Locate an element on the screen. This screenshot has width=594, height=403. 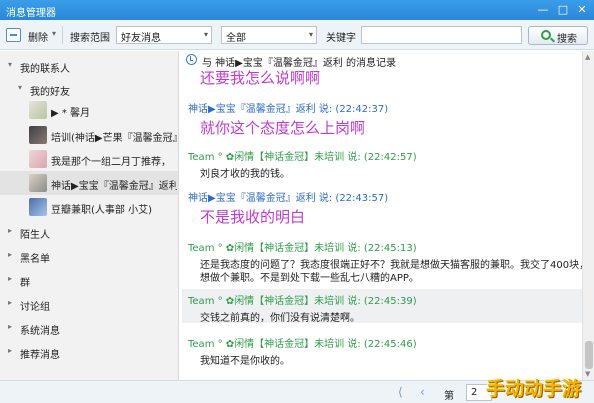
contact-name: 我是那个一组二月丁推荐， is located at coordinates (111, 162).